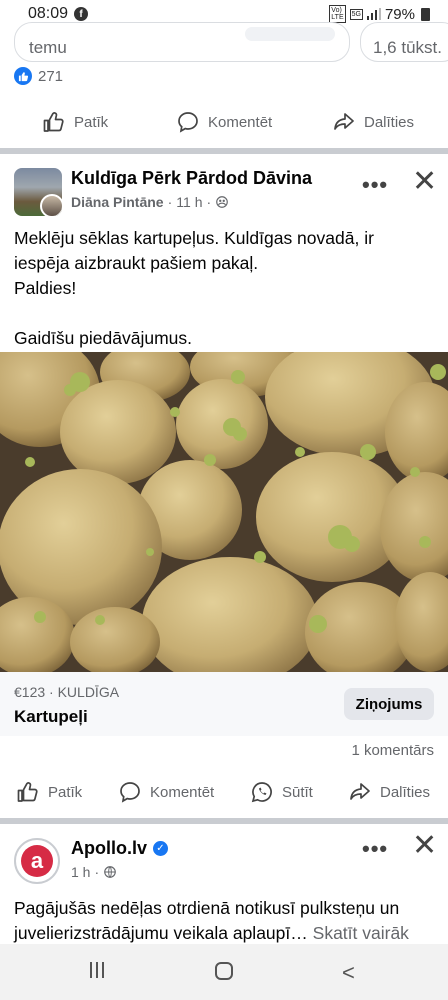  I want to click on verified-badge-icon: ✓, so click(160, 848).